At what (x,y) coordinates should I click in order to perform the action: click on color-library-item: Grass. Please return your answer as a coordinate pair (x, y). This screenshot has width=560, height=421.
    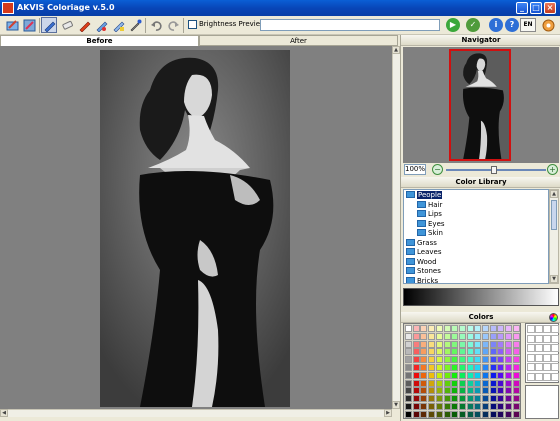
    Looking at the image, I should click on (421, 243).